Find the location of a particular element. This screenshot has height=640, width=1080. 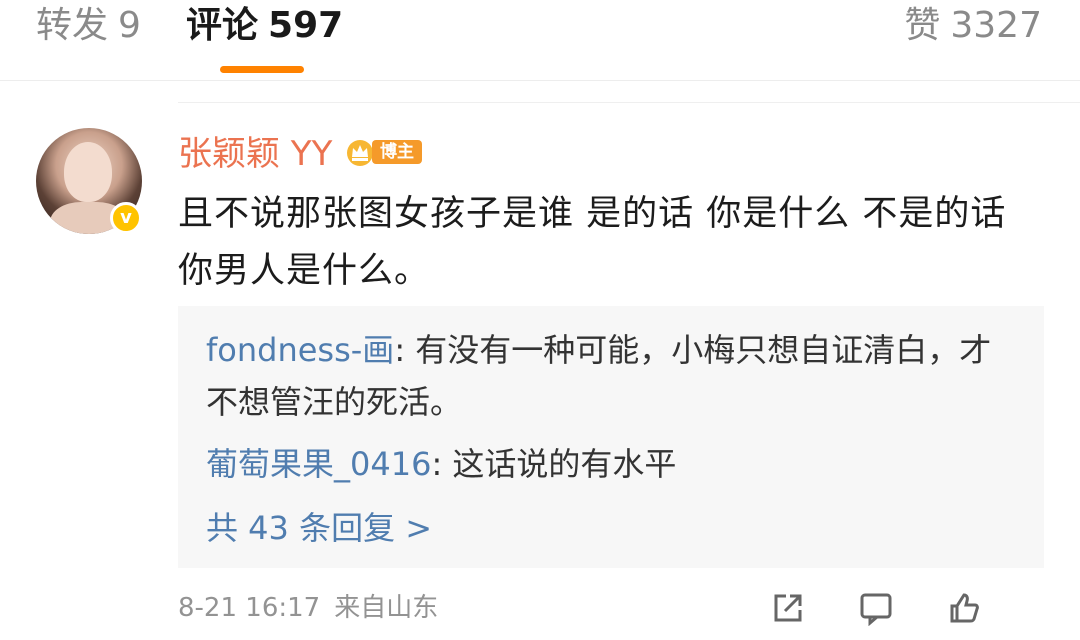

comment-meta: 8-21 16:17 来自山东 is located at coordinates (308, 608).